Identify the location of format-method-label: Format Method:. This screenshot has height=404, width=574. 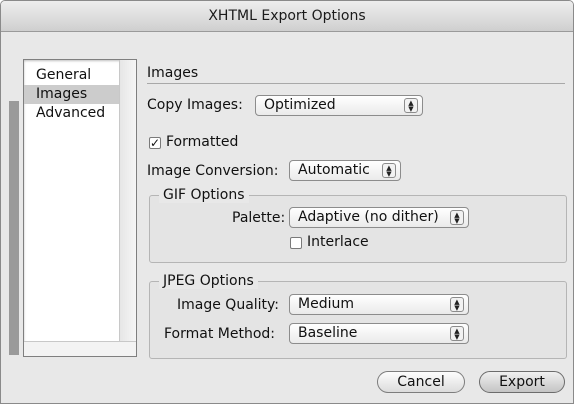
(220, 334).